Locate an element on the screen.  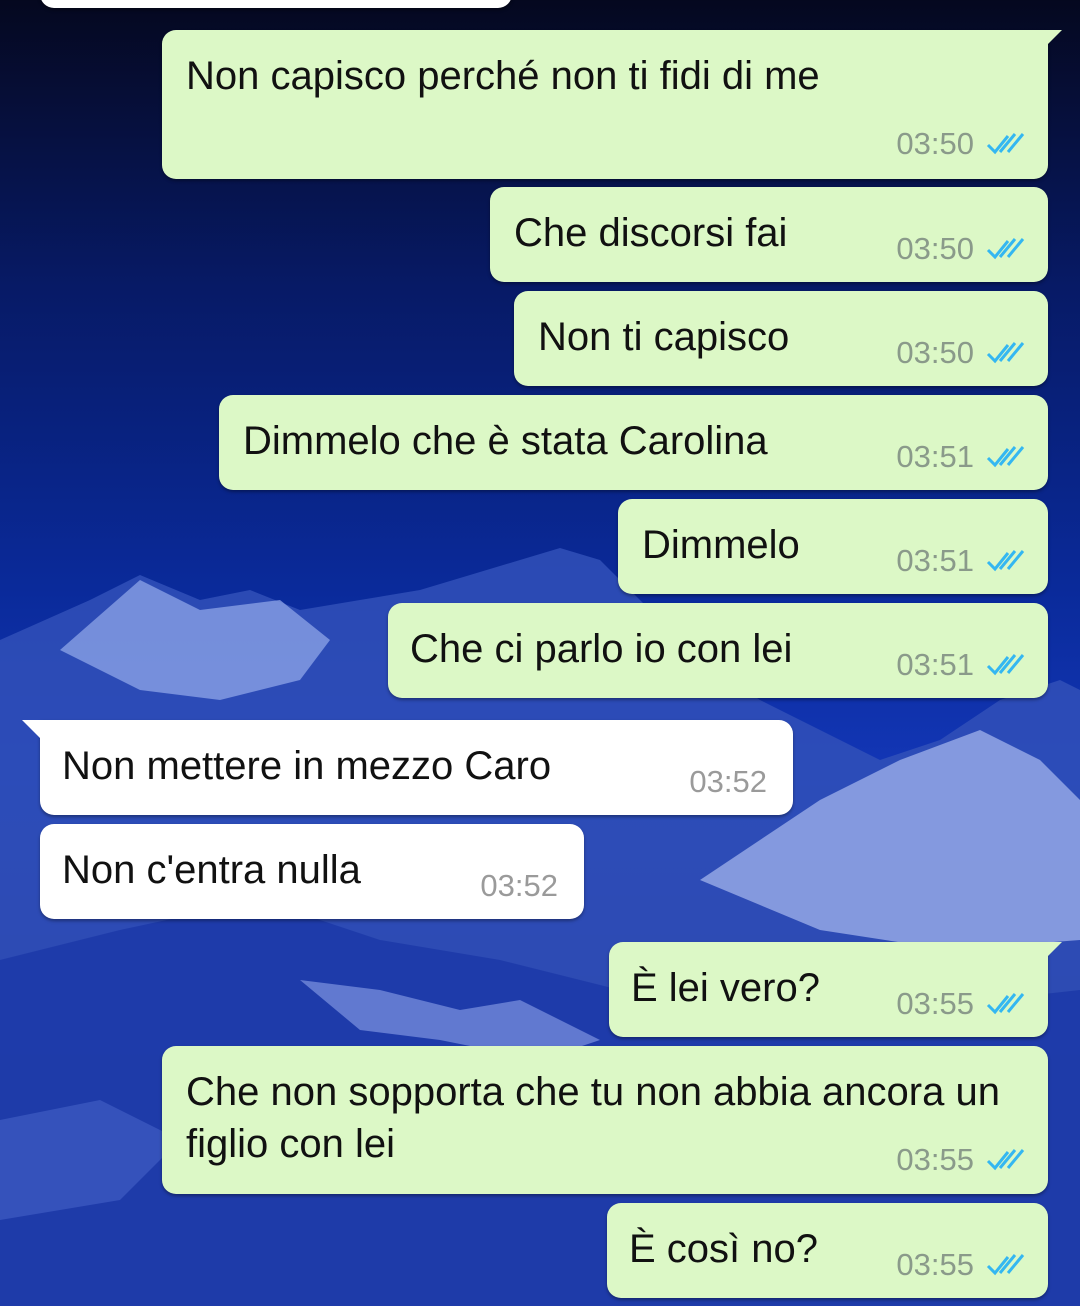
message-bubble-outgoing: È così no? 03:55 is located at coordinates (827, 1250).